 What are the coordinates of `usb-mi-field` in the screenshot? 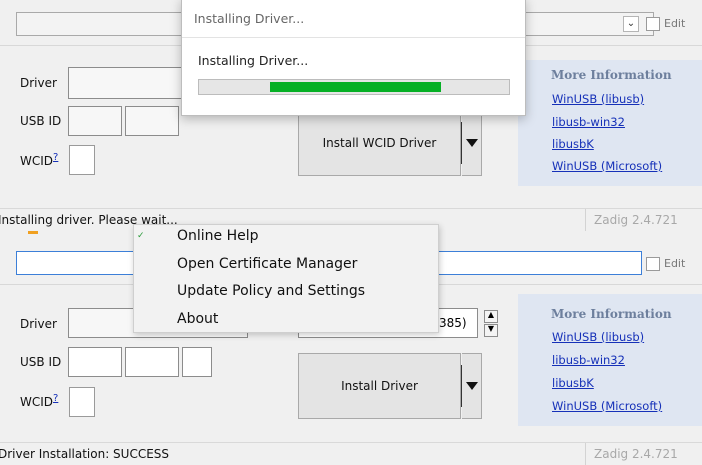 It's located at (197, 362).